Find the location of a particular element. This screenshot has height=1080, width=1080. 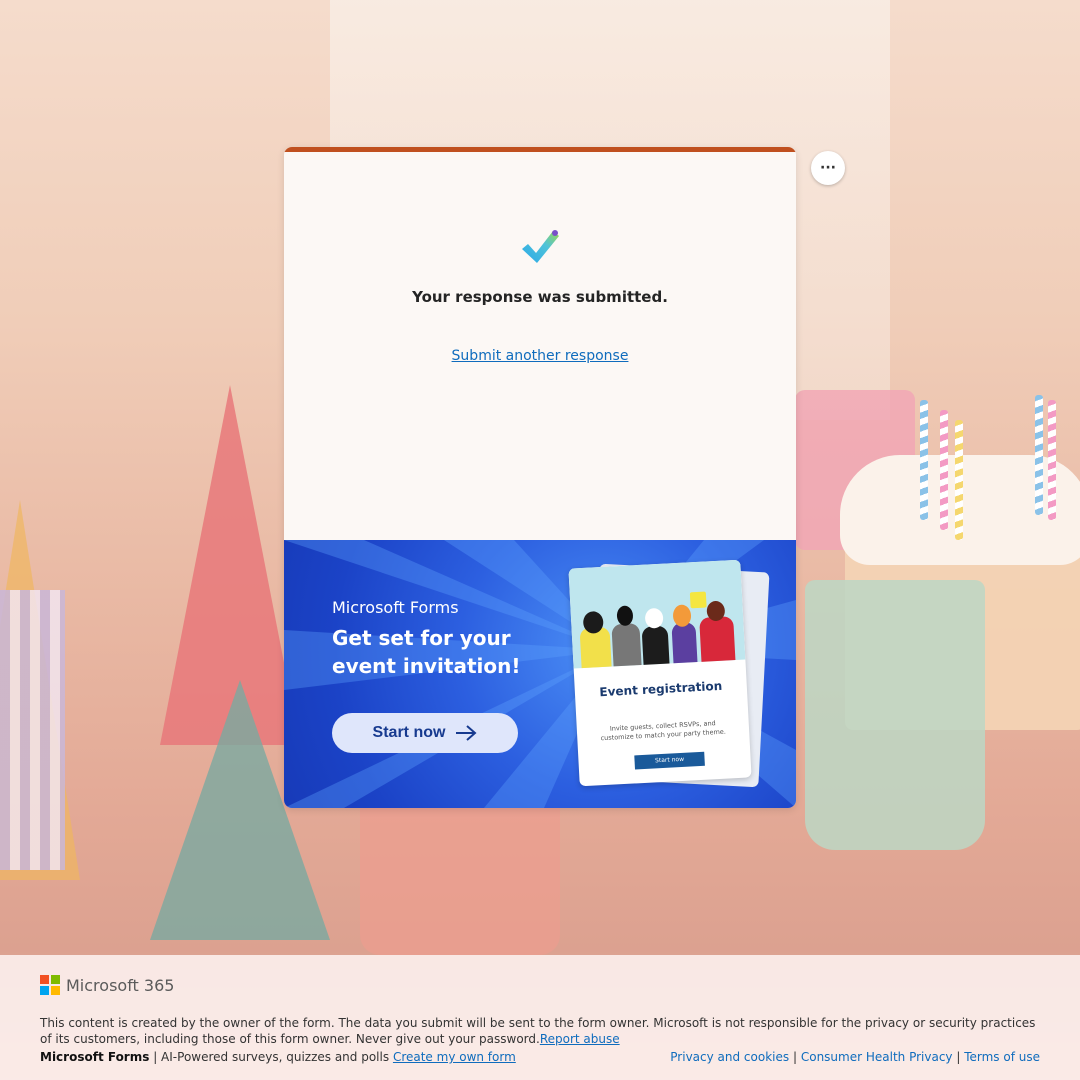

health-privacy-link: Consumer Health Privacy is located at coordinates (877, 1057).